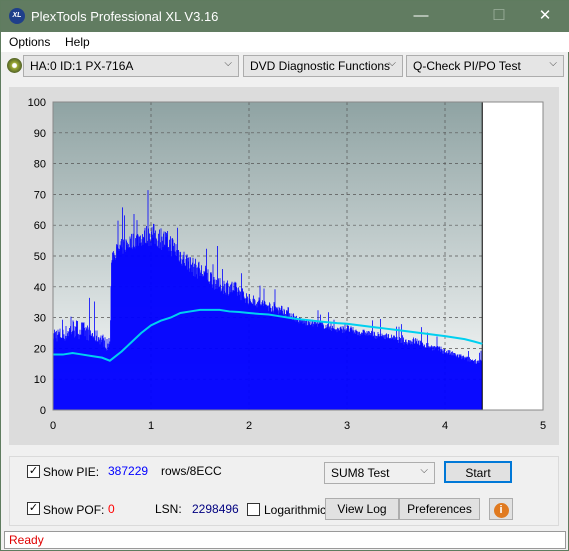 Image resolution: width=569 pixels, height=551 pixels. What do you see at coordinates (253, 509) in the screenshot?
I see `logarithmic-checkbox` at bounding box center [253, 509].